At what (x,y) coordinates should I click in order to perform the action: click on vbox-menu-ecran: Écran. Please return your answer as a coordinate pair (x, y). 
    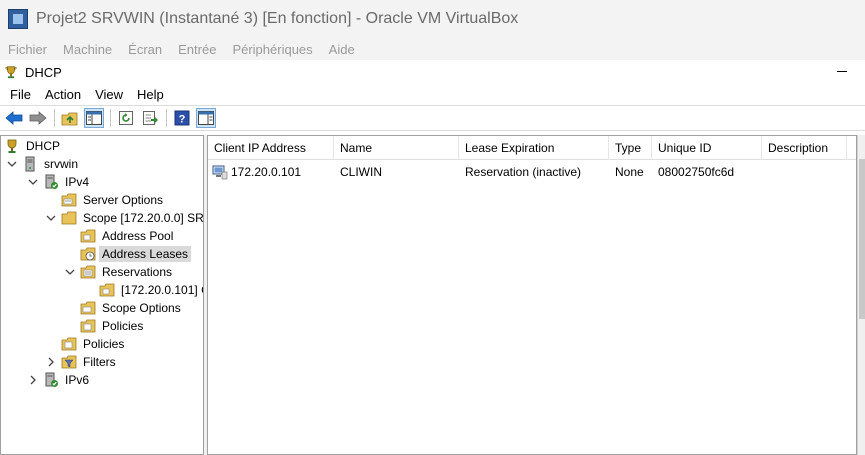
    Looking at the image, I should click on (145, 49).